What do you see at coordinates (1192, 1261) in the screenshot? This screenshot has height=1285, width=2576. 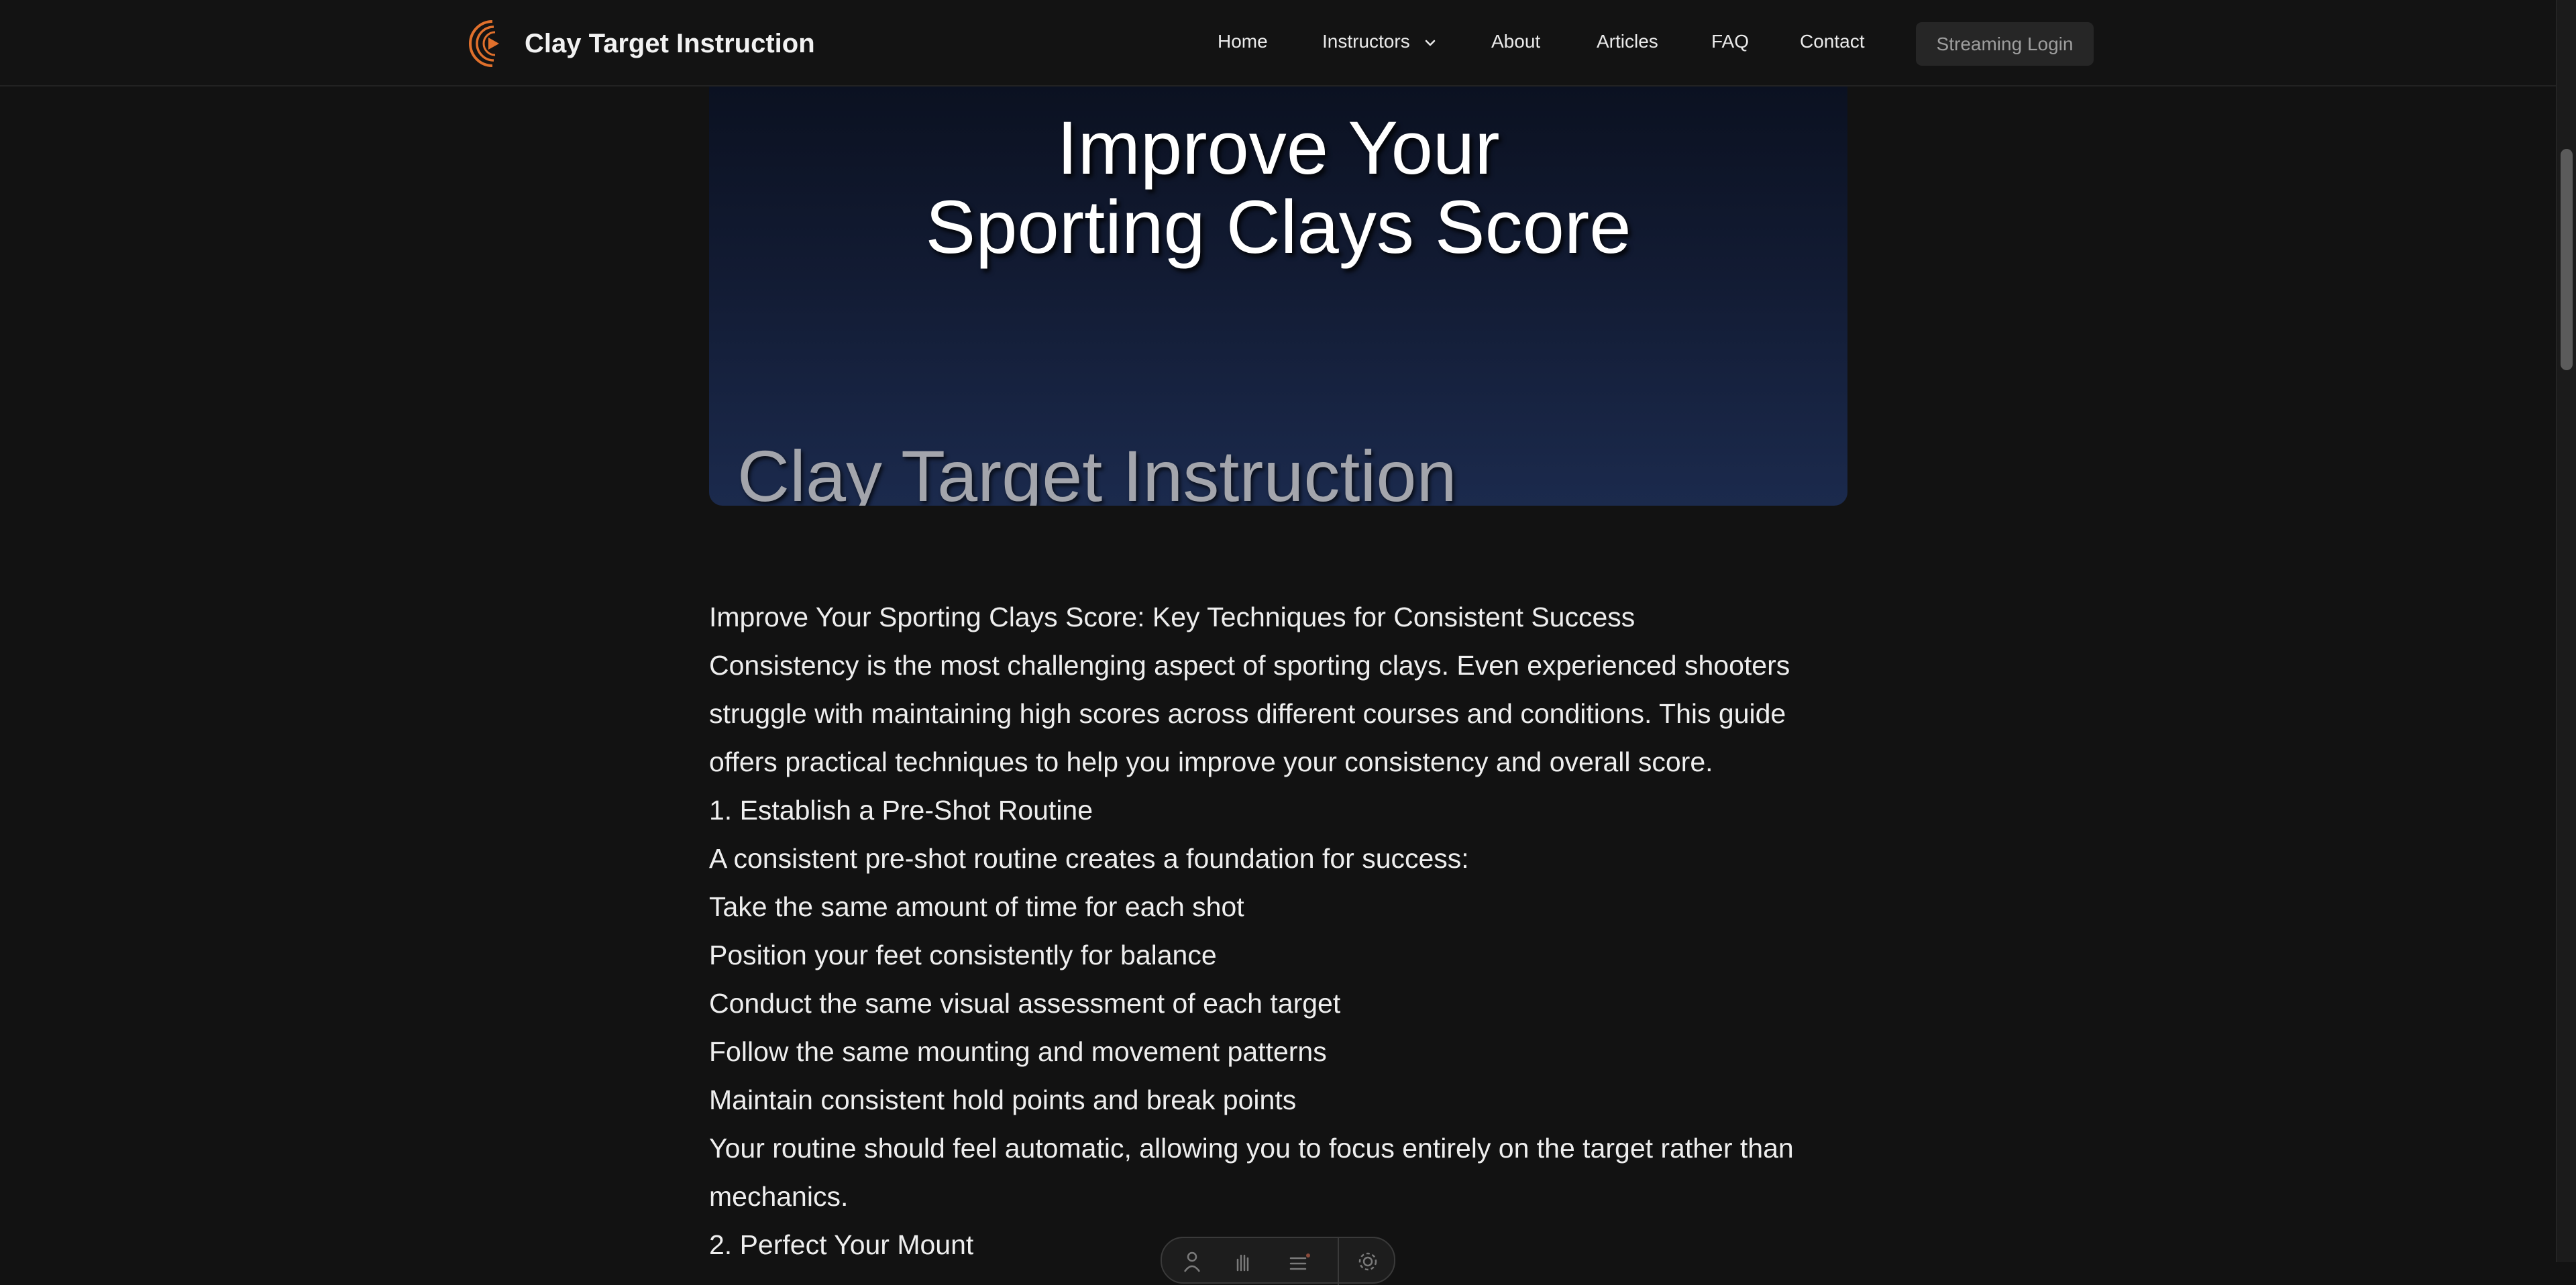 I see `person-icon` at bounding box center [1192, 1261].